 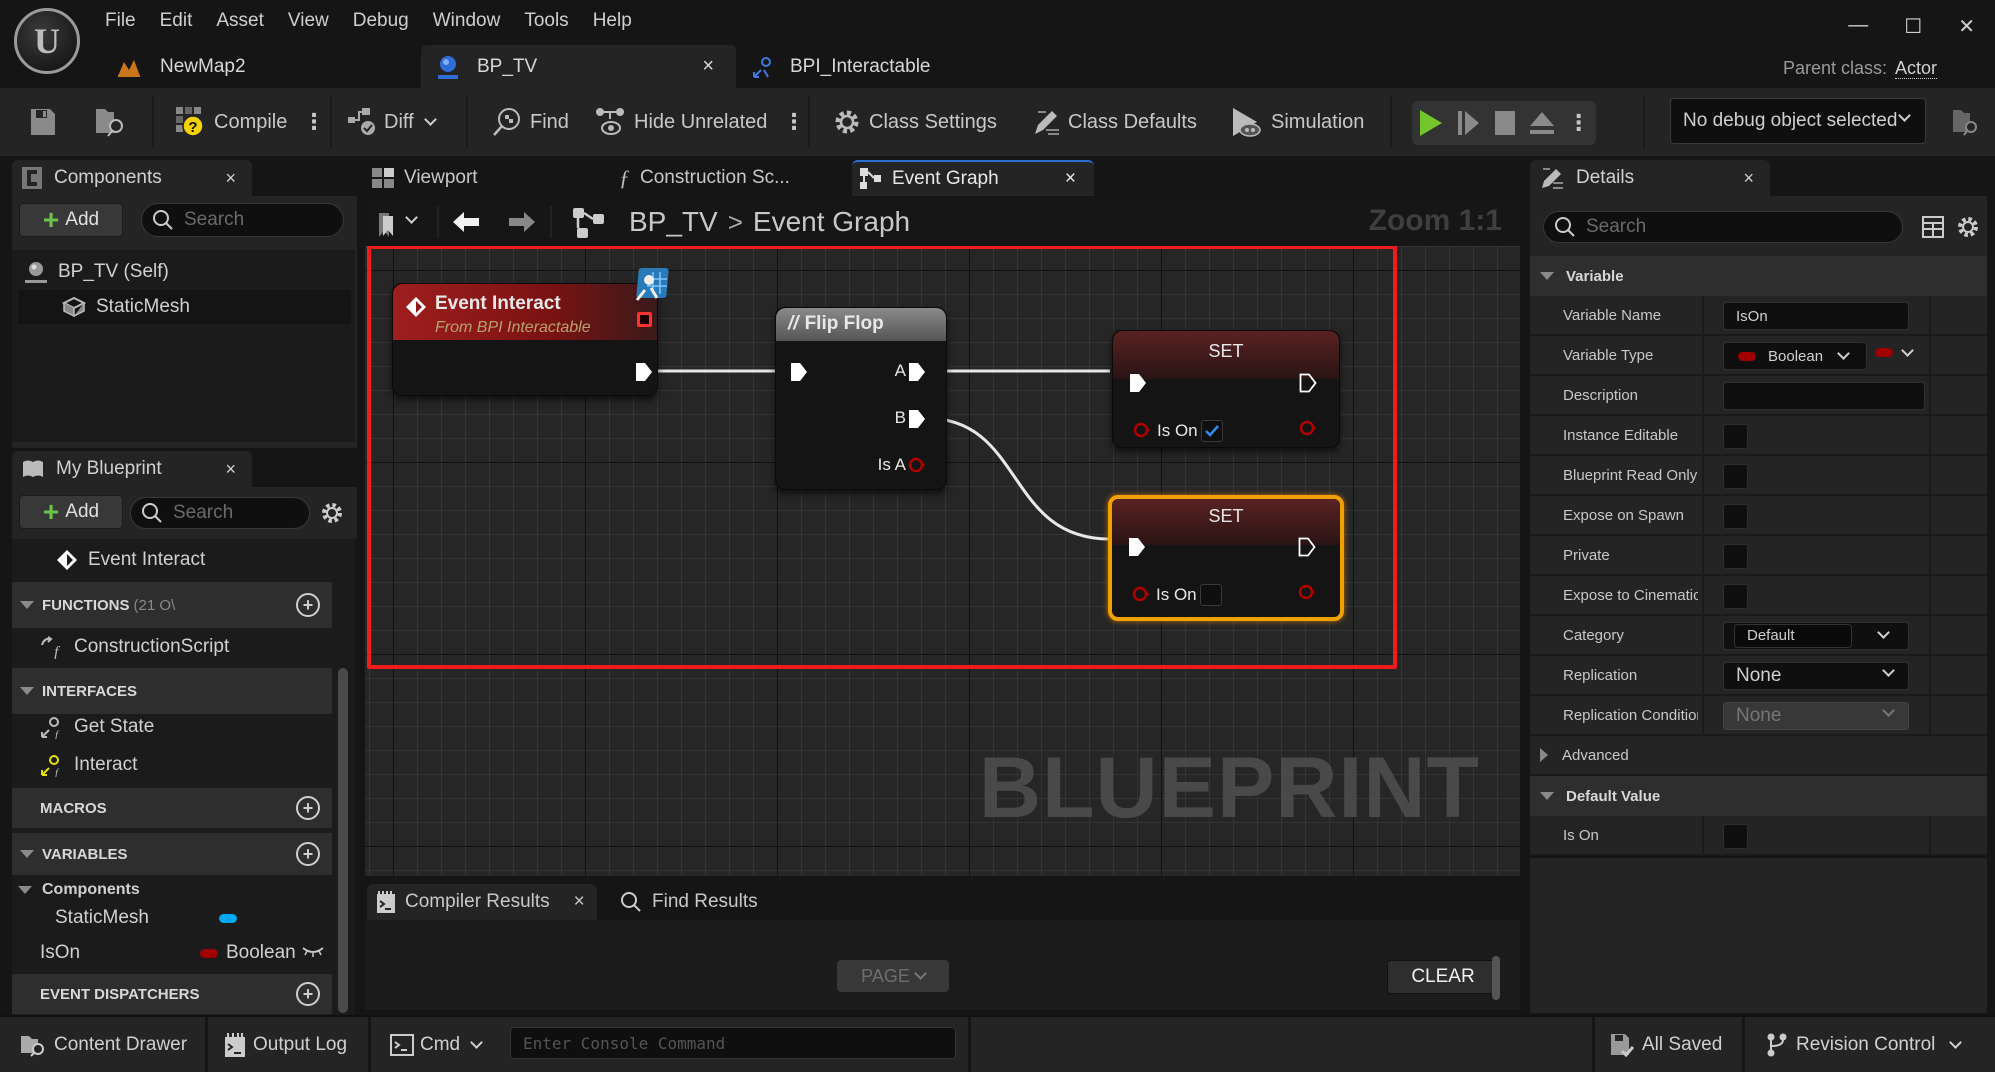 I want to click on component-item-staticmesh: StaticMesh, so click(x=184, y=307).